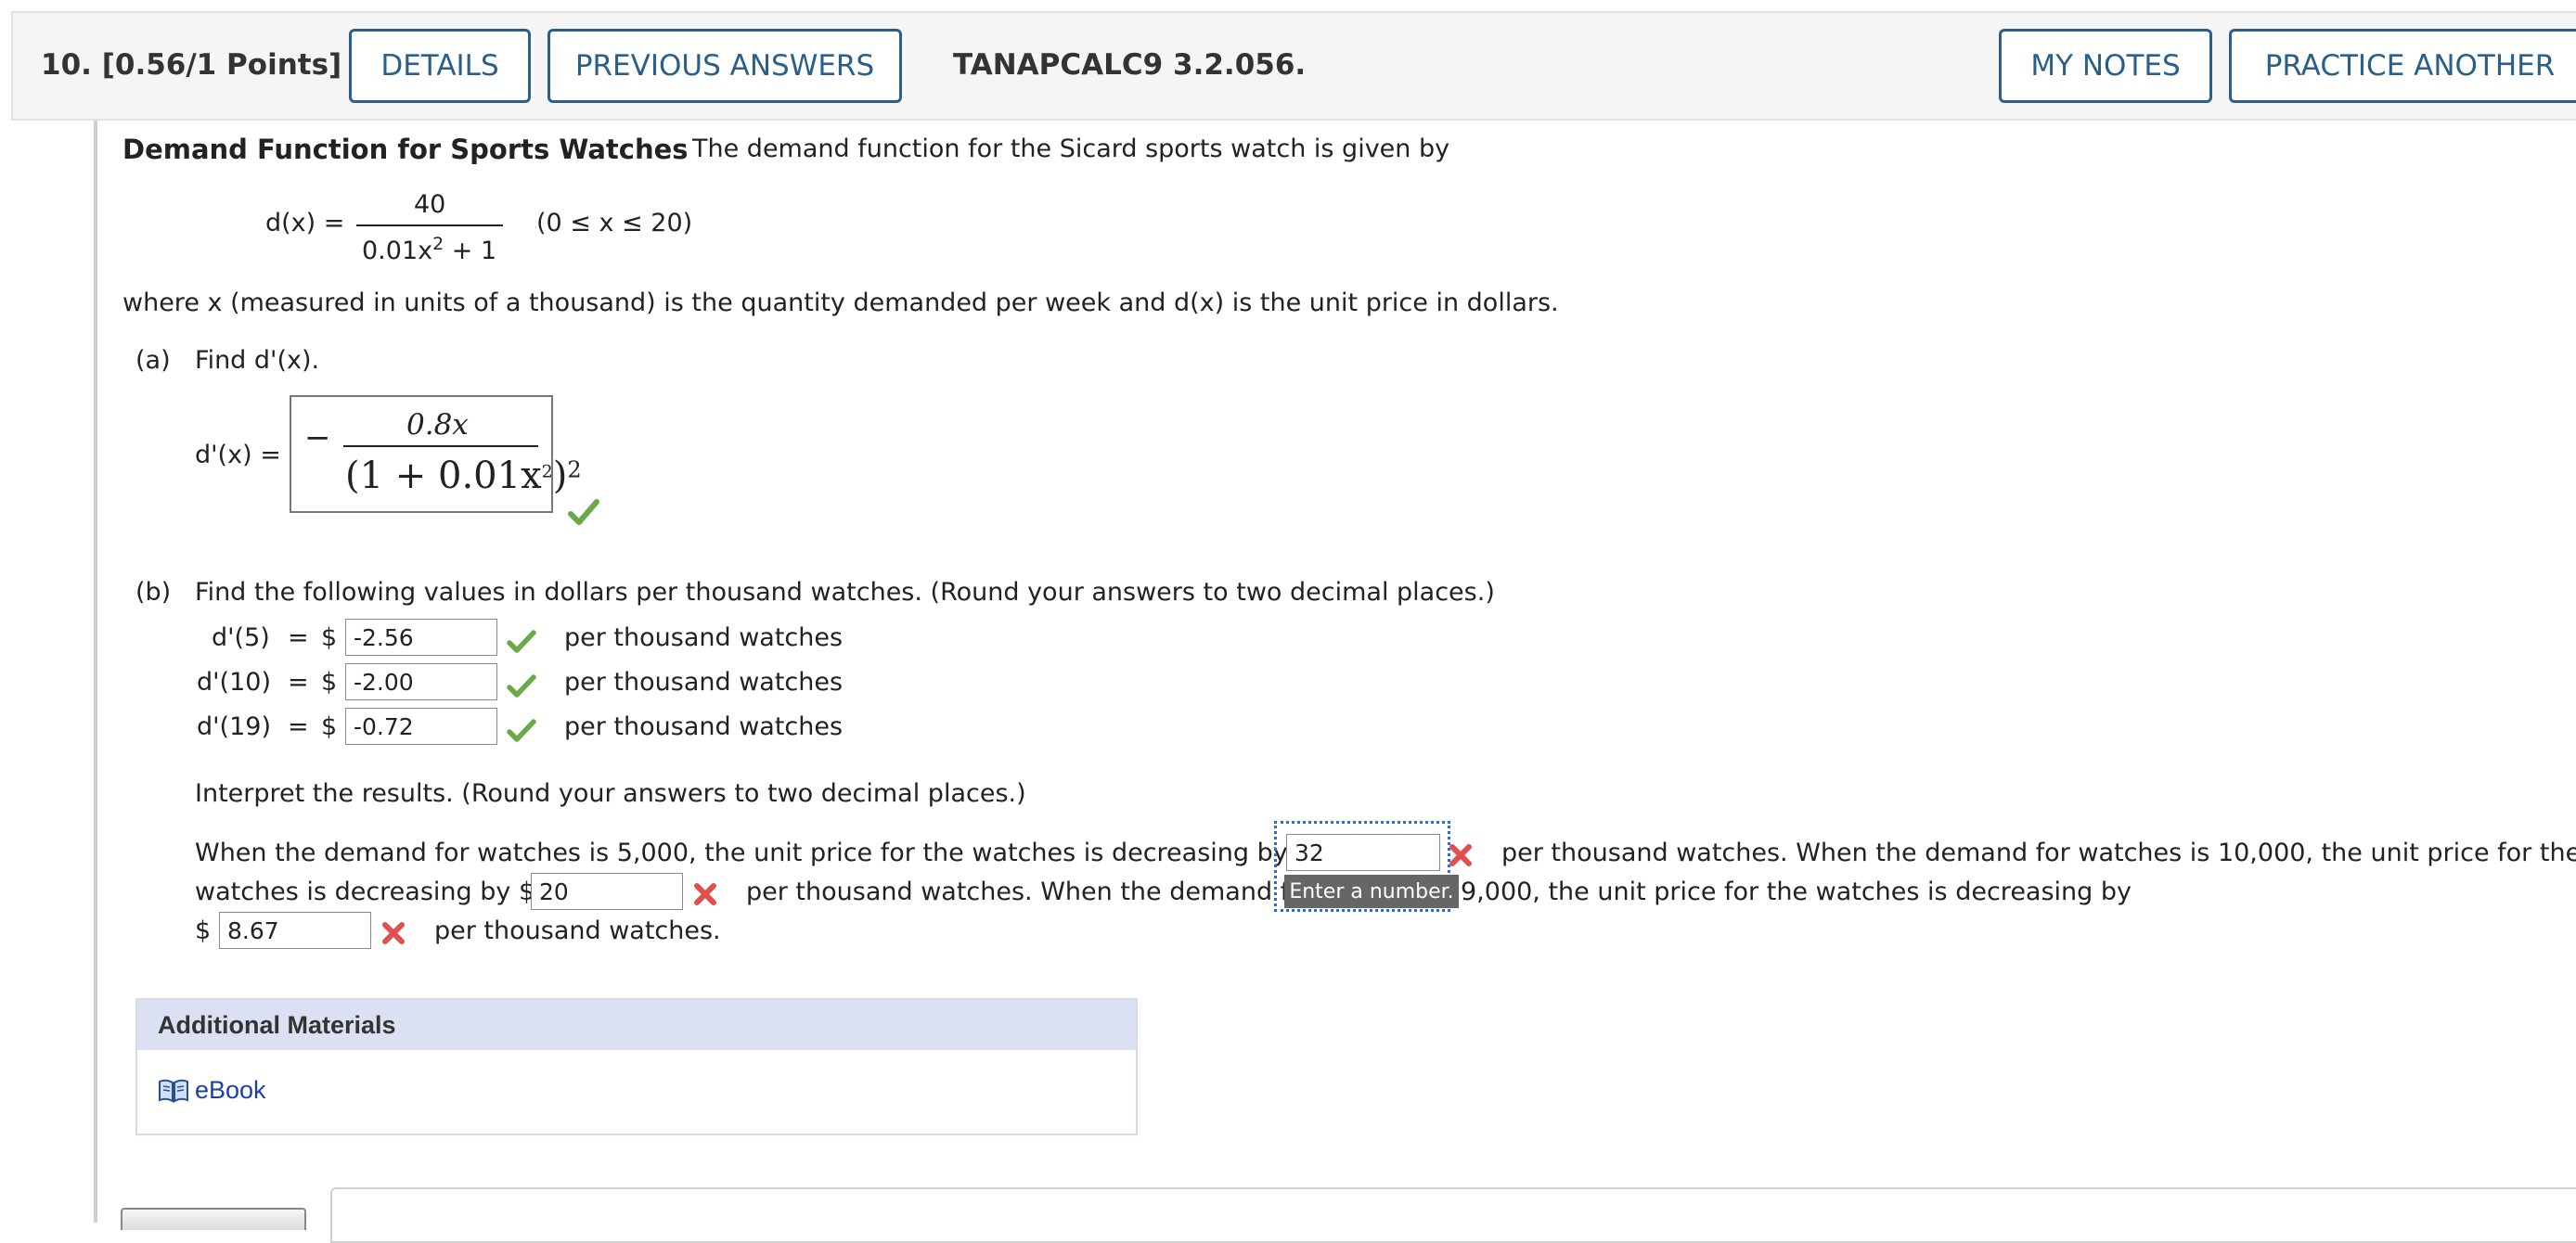 The height and width of the screenshot is (1243, 2576). What do you see at coordinates (440, 446) in the screenshot?
I see `answer-fraction-bar` at bounding box center [440, 446].